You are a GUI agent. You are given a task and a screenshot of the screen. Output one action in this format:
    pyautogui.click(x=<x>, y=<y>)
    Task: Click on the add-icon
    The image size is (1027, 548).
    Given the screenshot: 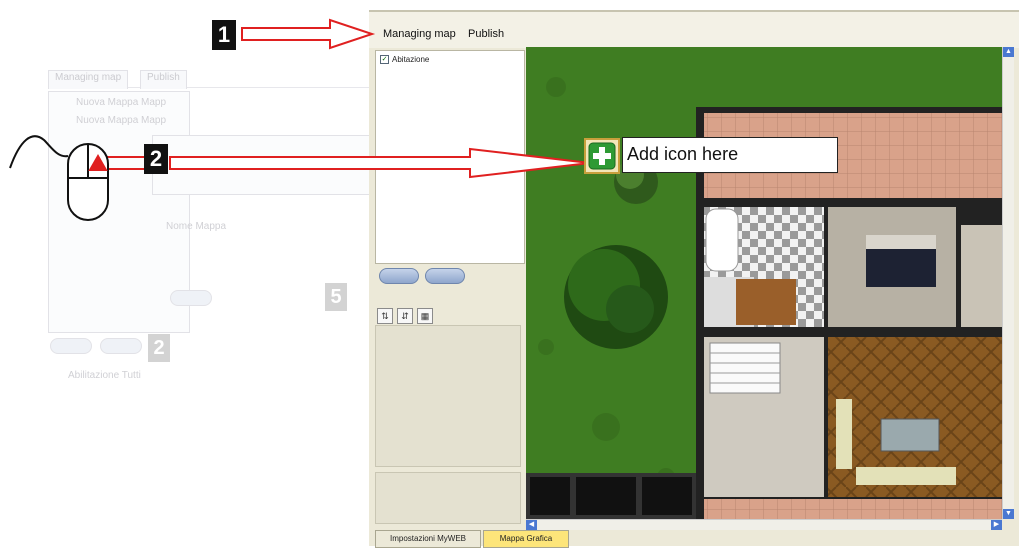 What is the action you would take?
    pyautogui.click(x=602, y=156)
    